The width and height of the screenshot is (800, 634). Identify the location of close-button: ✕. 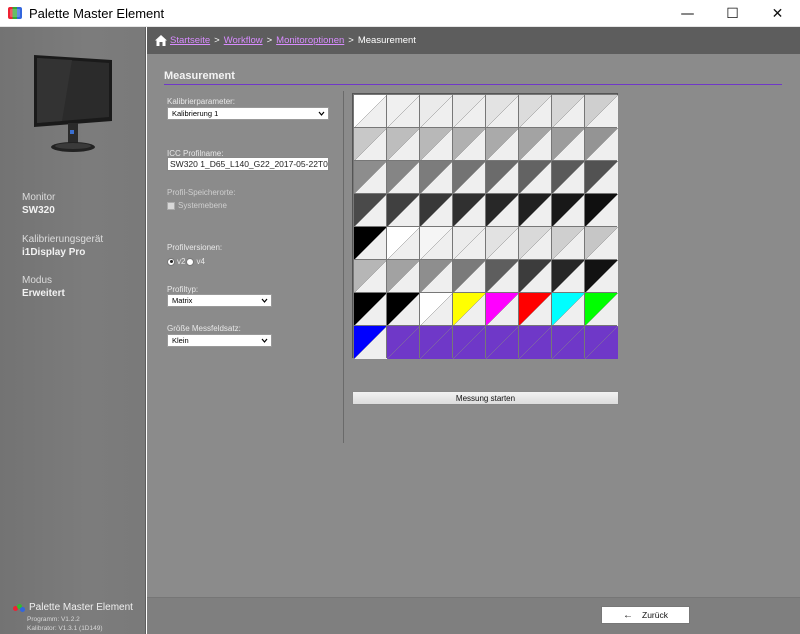
(777, 13).